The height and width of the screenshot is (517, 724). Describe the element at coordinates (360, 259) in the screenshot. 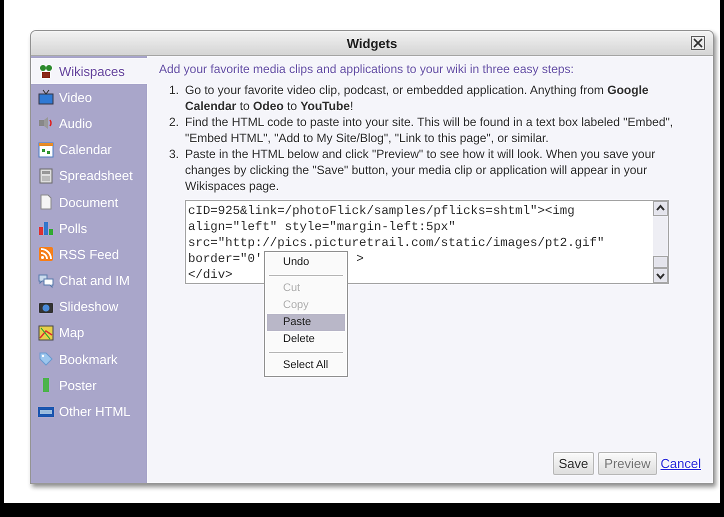

I see `code-line: >` at that location.